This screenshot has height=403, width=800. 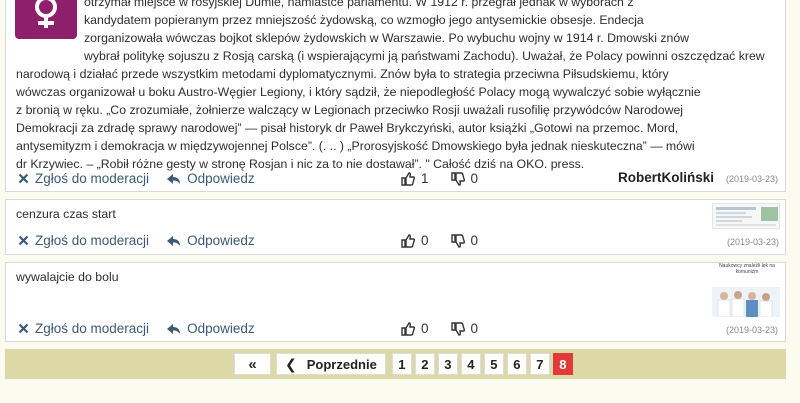 I want to click on first-page-button: «, so click(x=252, y=364).